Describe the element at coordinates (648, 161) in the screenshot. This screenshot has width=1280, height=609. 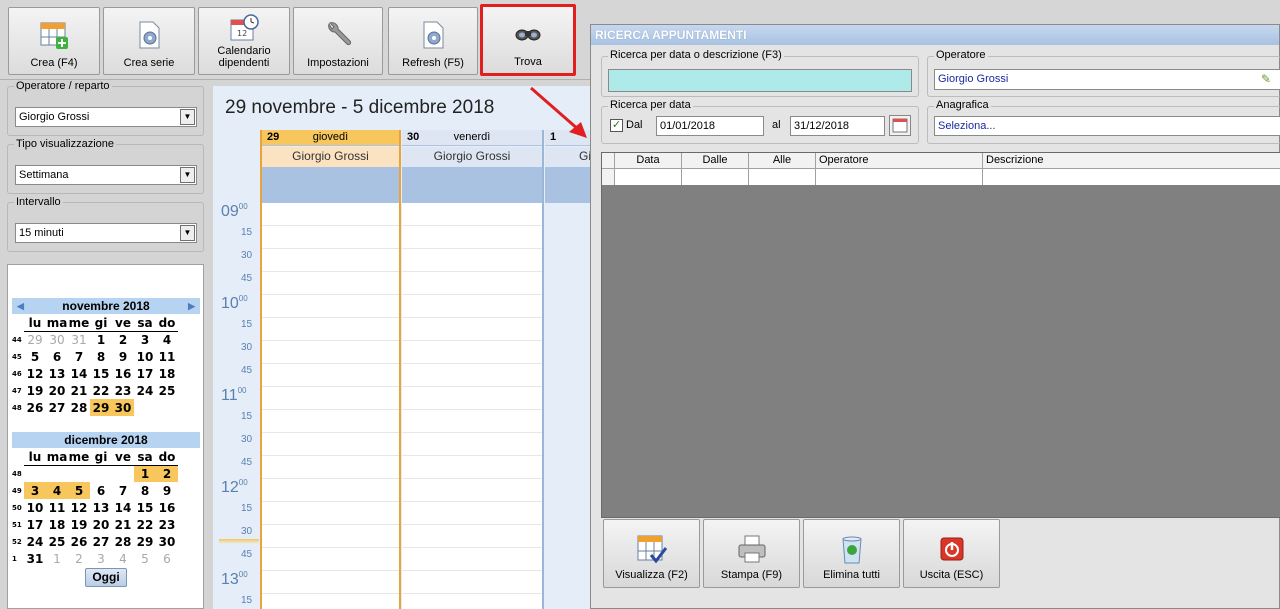
I see `column-header-data: Data` at that location.